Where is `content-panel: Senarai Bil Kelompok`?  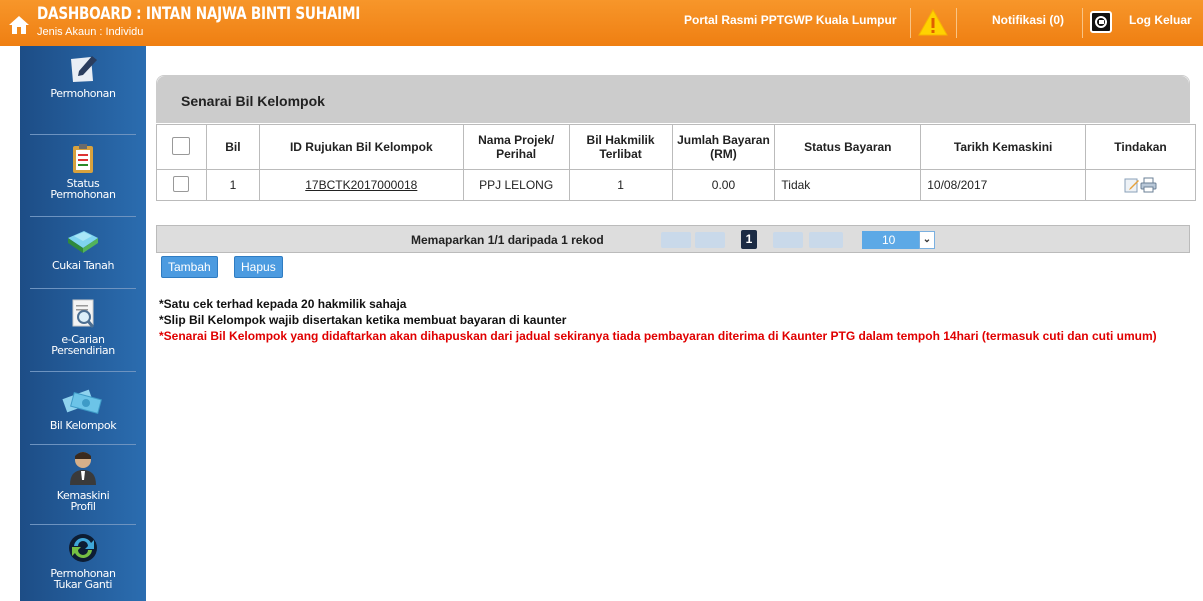
content-panel: Senarai Bil Kelompok is located at coordinates (673, 99).